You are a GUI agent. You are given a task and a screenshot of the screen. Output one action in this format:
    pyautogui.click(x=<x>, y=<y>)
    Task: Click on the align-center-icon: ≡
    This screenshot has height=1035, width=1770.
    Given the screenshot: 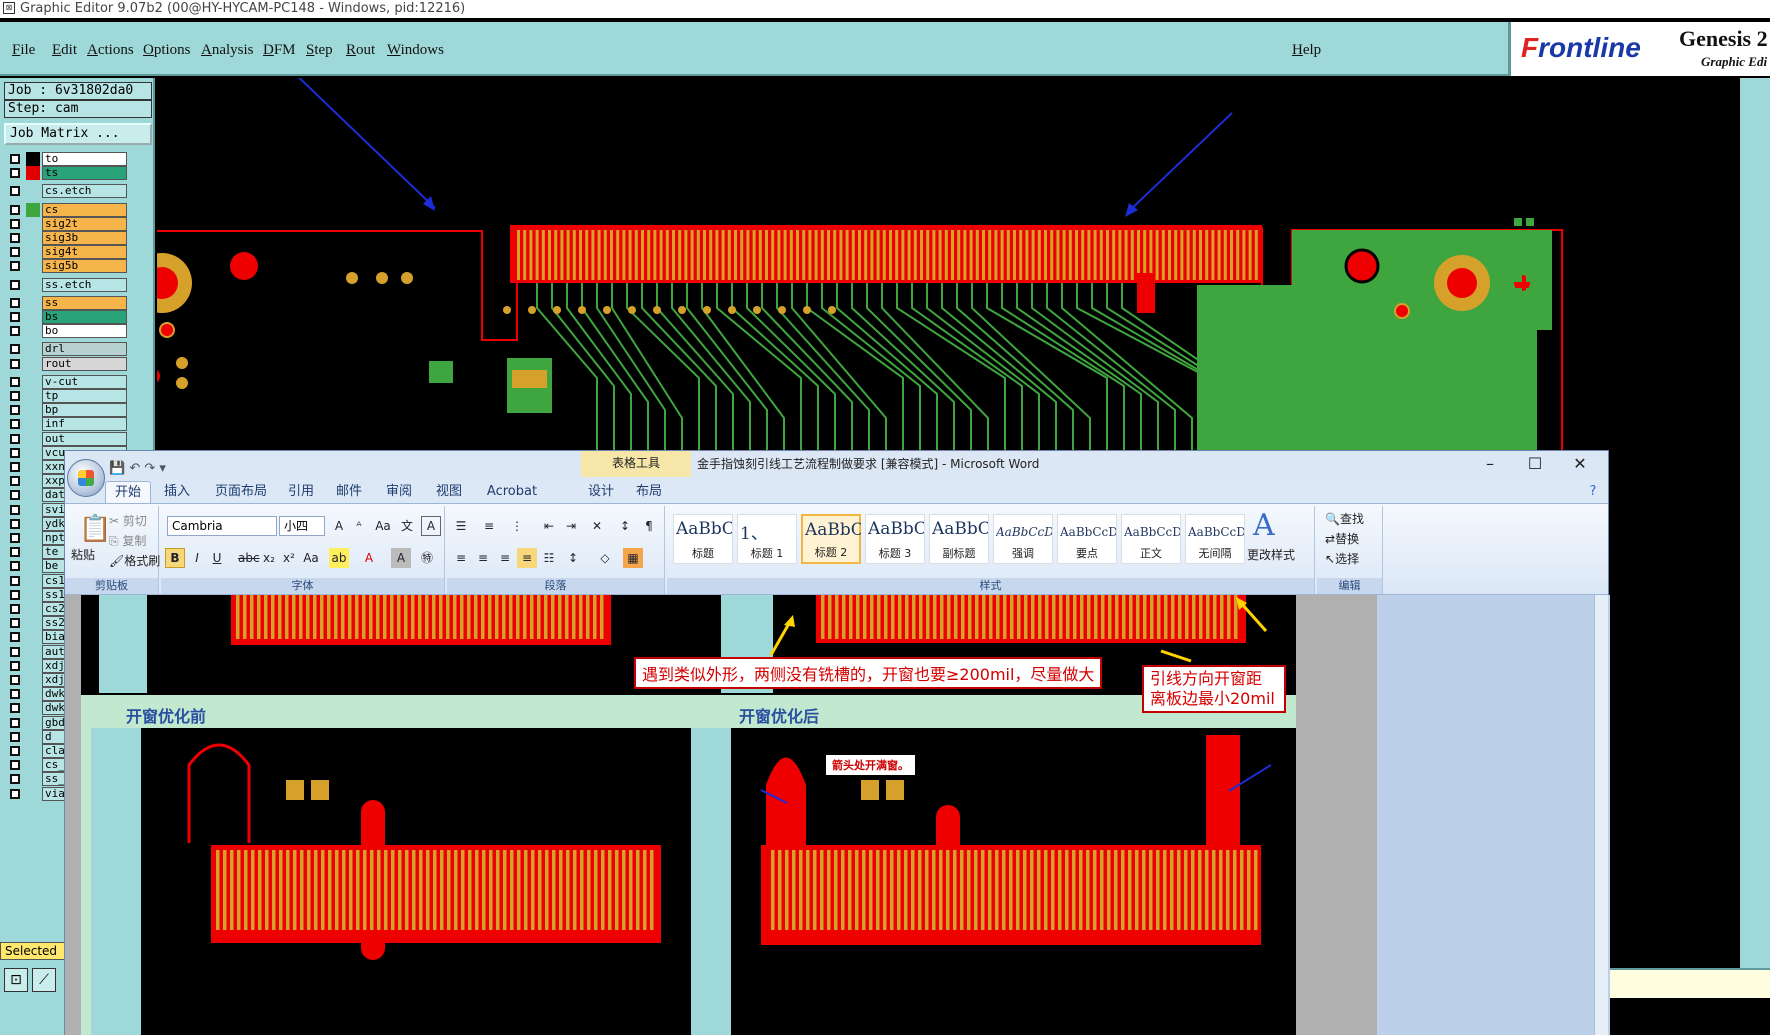 What is the action you would take?
    pyautogui.click(x=483, y=558)
    